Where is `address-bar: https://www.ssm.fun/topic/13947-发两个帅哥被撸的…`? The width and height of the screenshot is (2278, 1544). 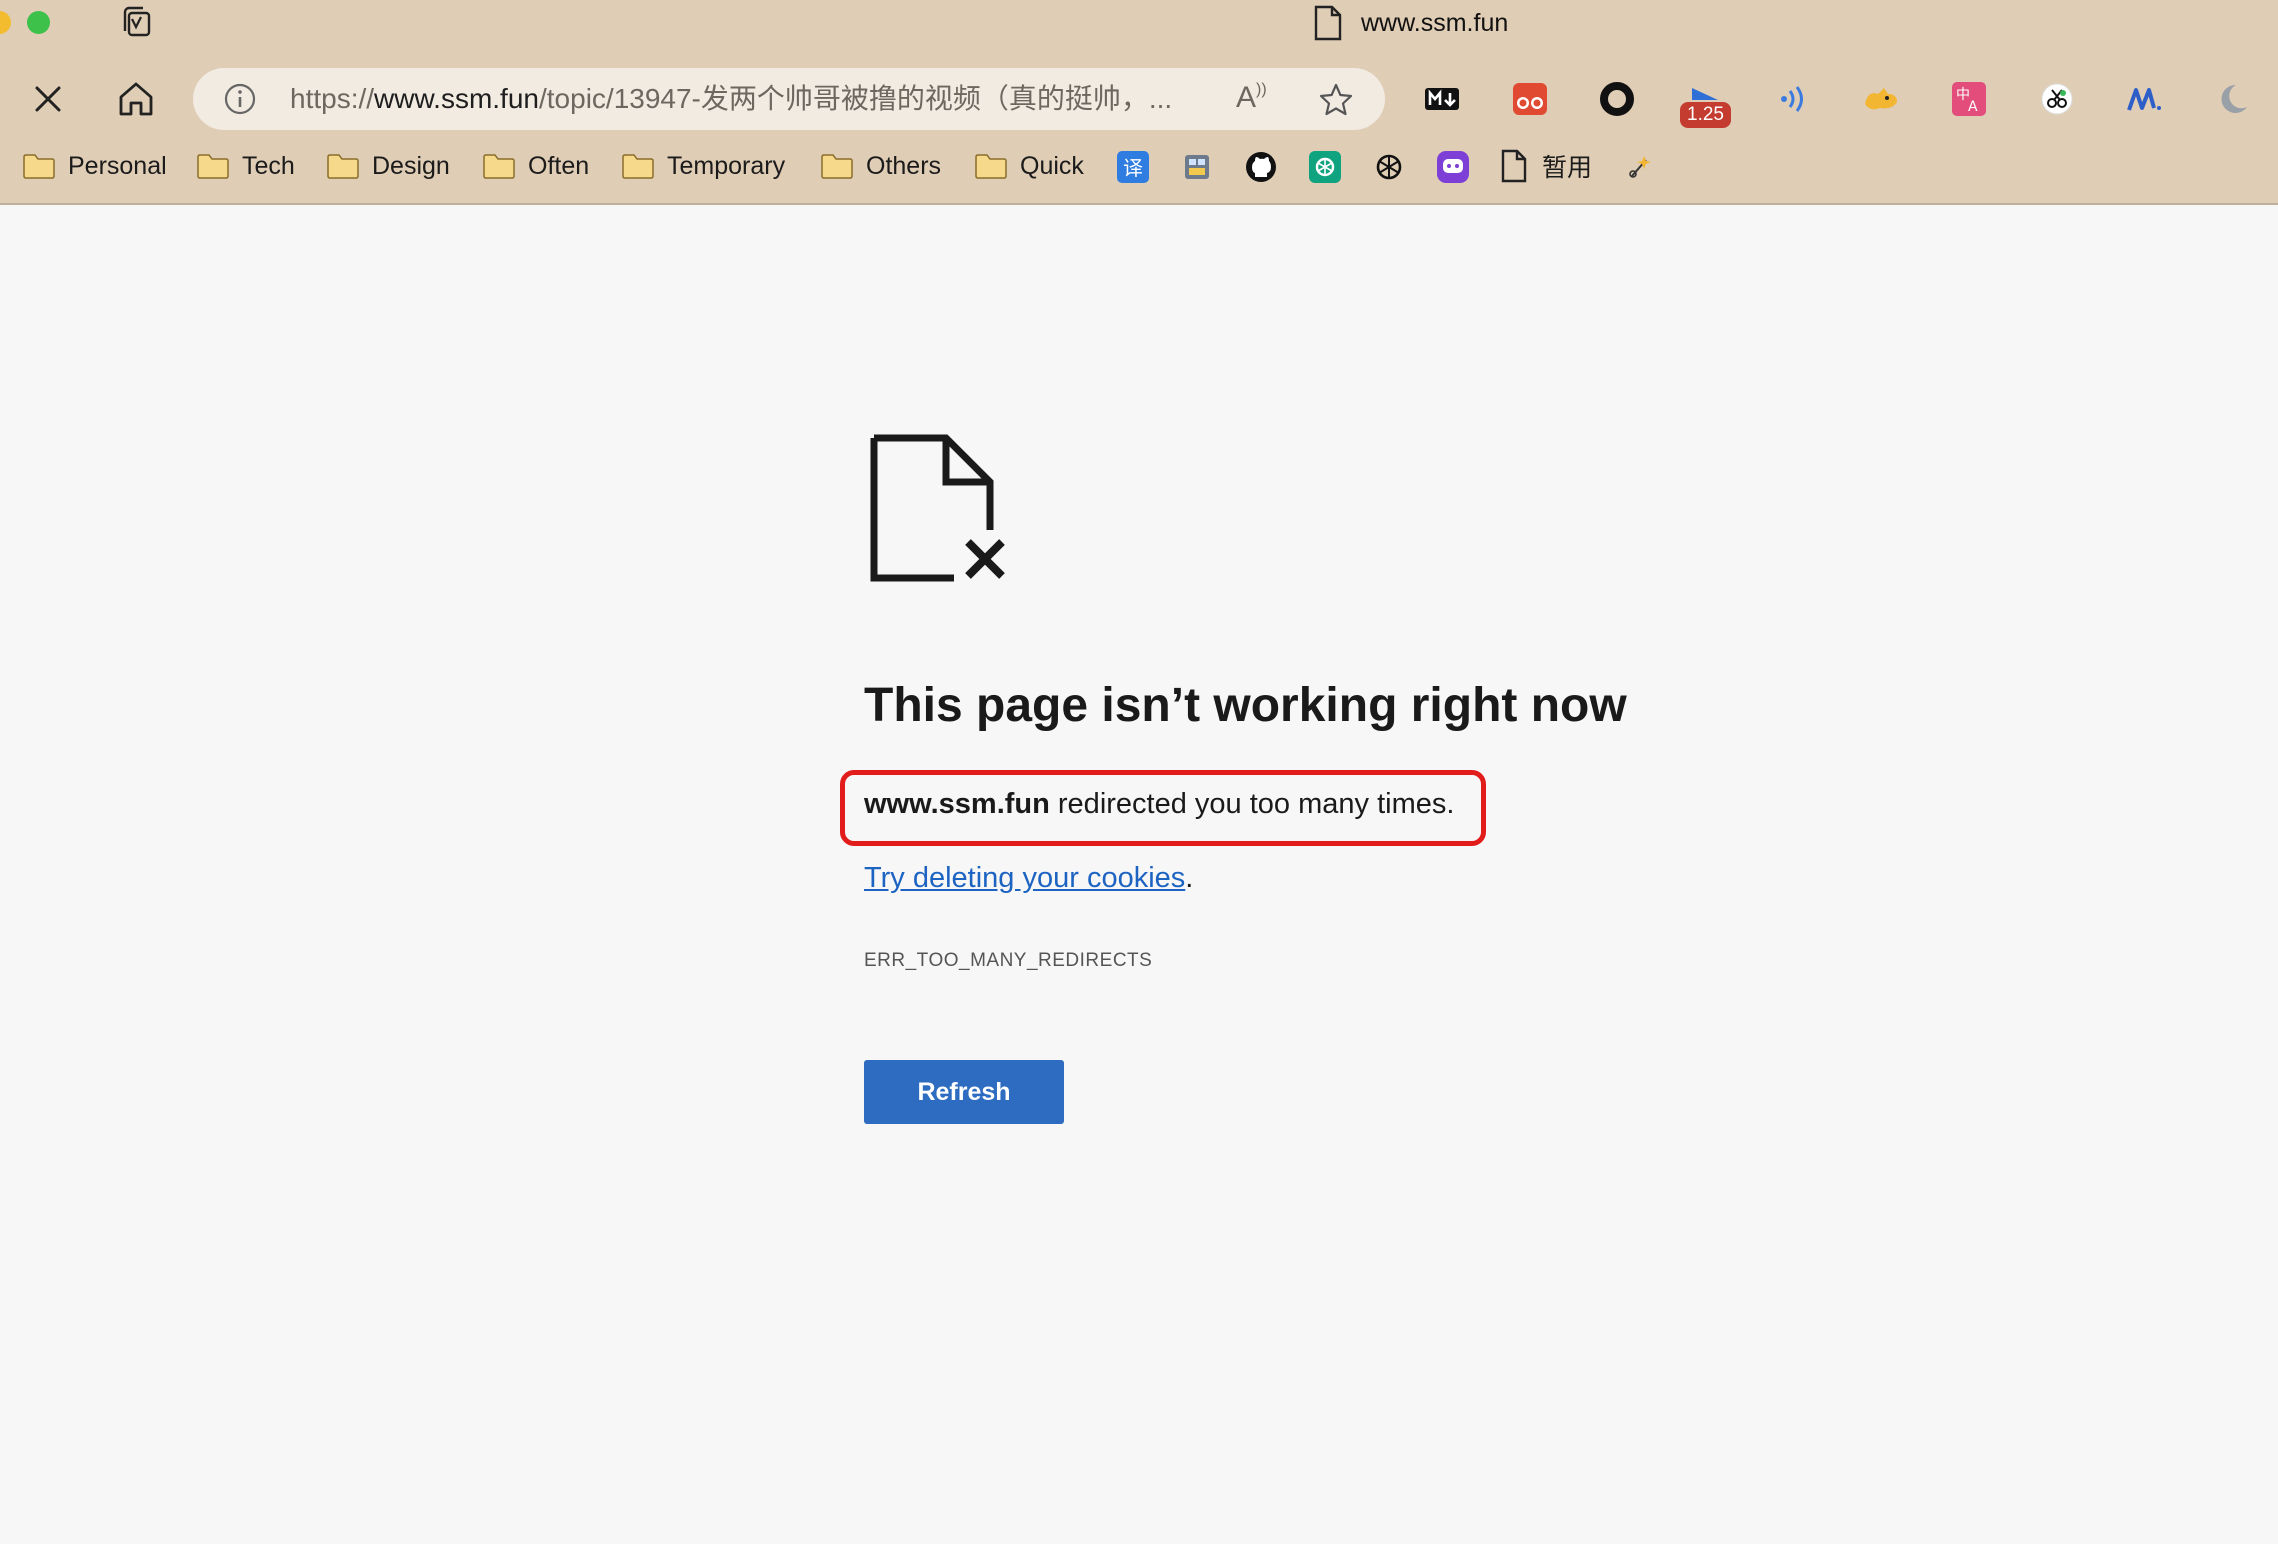 address-bar: https://www.ssm.fun/topic/13947-发两个帅哥被撸的… is located at coordinates (789, 99).